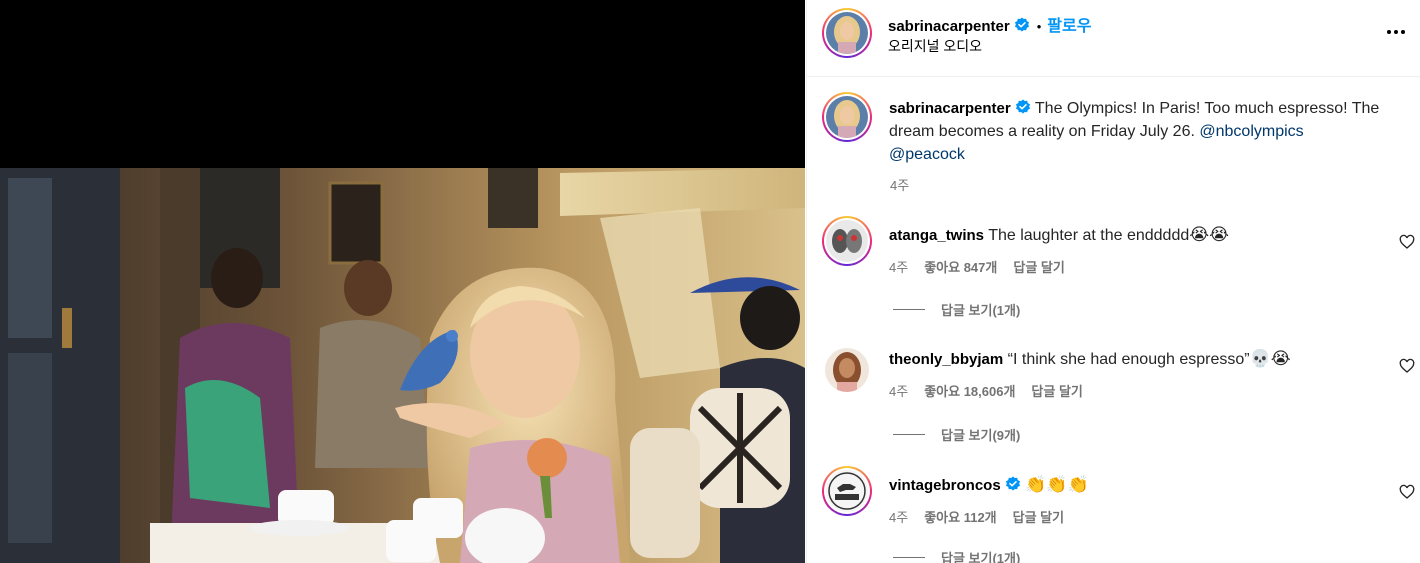 This screenshot has width=1420, height=563. Describe the element at coordinates (1396, 32) in the screenshot. I see `more-options-icon` at that location.